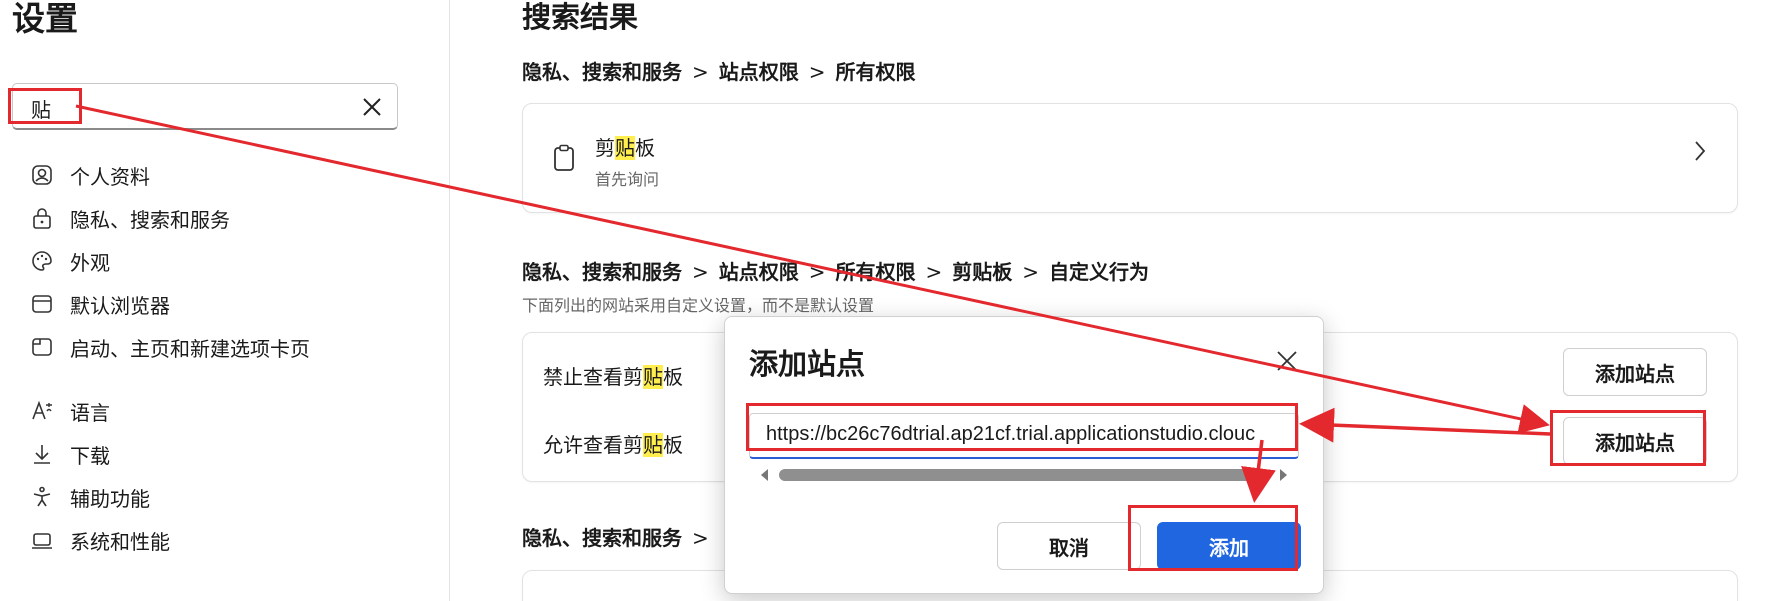 The width and height of the screenshot is (1766, 601). Describe the element at coordinates (42, 218) in the screenshot. I see `lock-icon` at that location.